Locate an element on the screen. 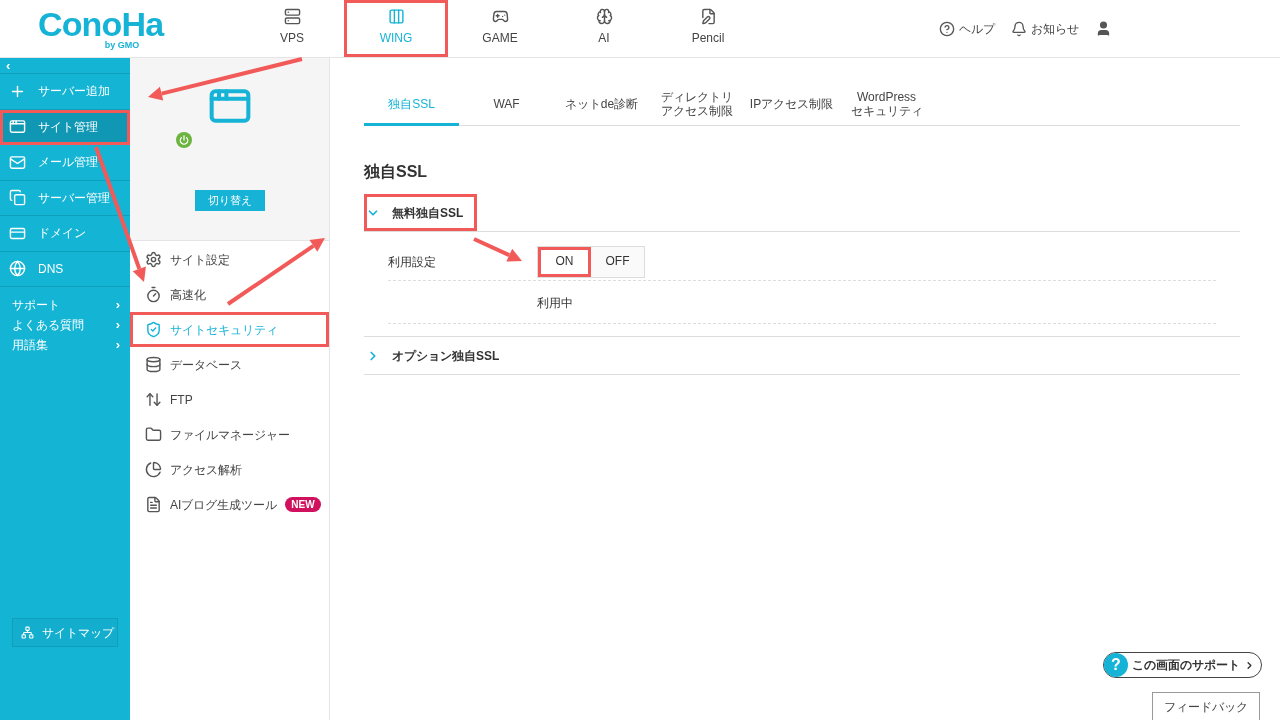  database-icon is located at coordinates (153, 364).